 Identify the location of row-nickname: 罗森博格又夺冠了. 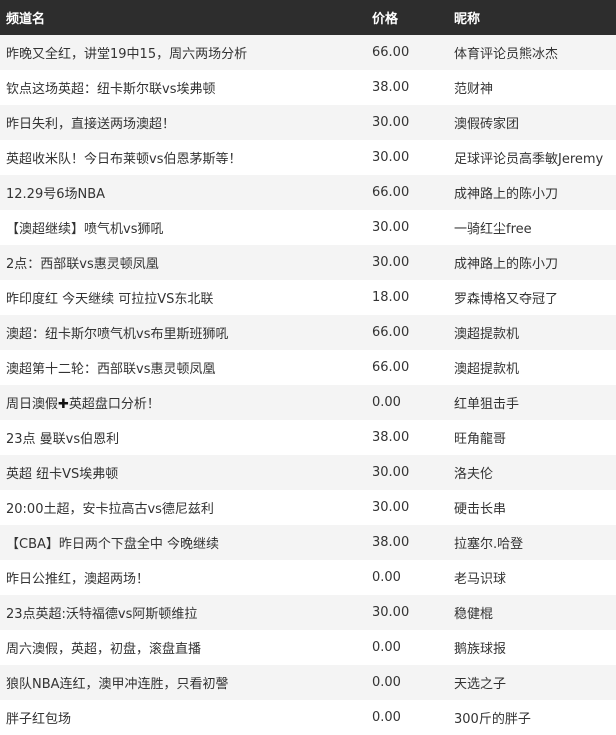
(532, 297).